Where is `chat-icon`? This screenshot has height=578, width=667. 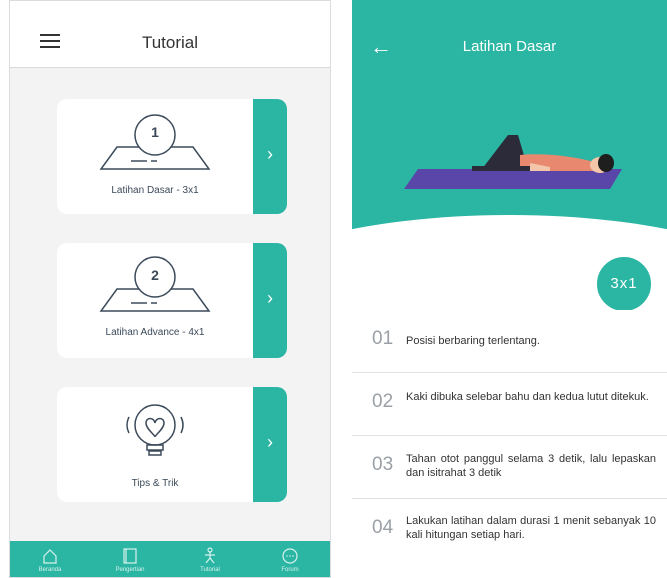
chat-icon is located at coordinates (290, 556).